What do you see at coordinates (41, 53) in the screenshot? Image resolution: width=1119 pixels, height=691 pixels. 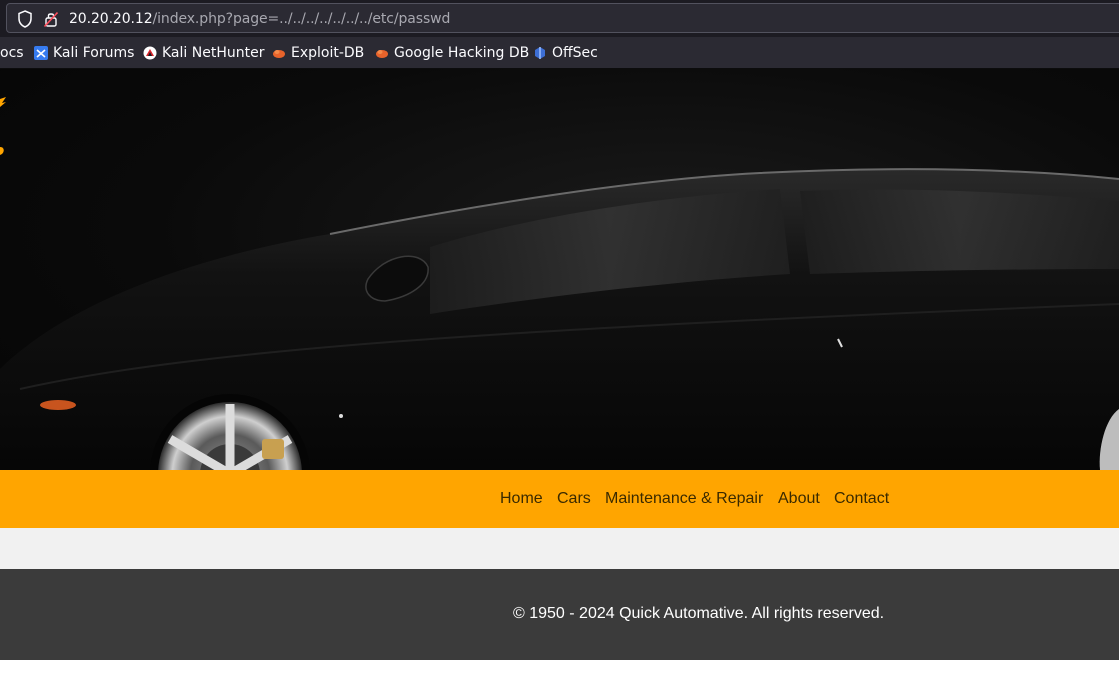 I see `kali-forums-icon` at bounding box center [41, 53].